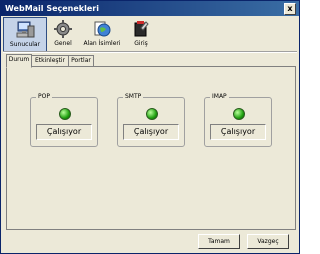 The height and width of the screenshot is (254, 320). What do you see at coordinates (219, 241) in the screenshot?
I see `ok-button: Tamam` at bounding box center [219, 241].